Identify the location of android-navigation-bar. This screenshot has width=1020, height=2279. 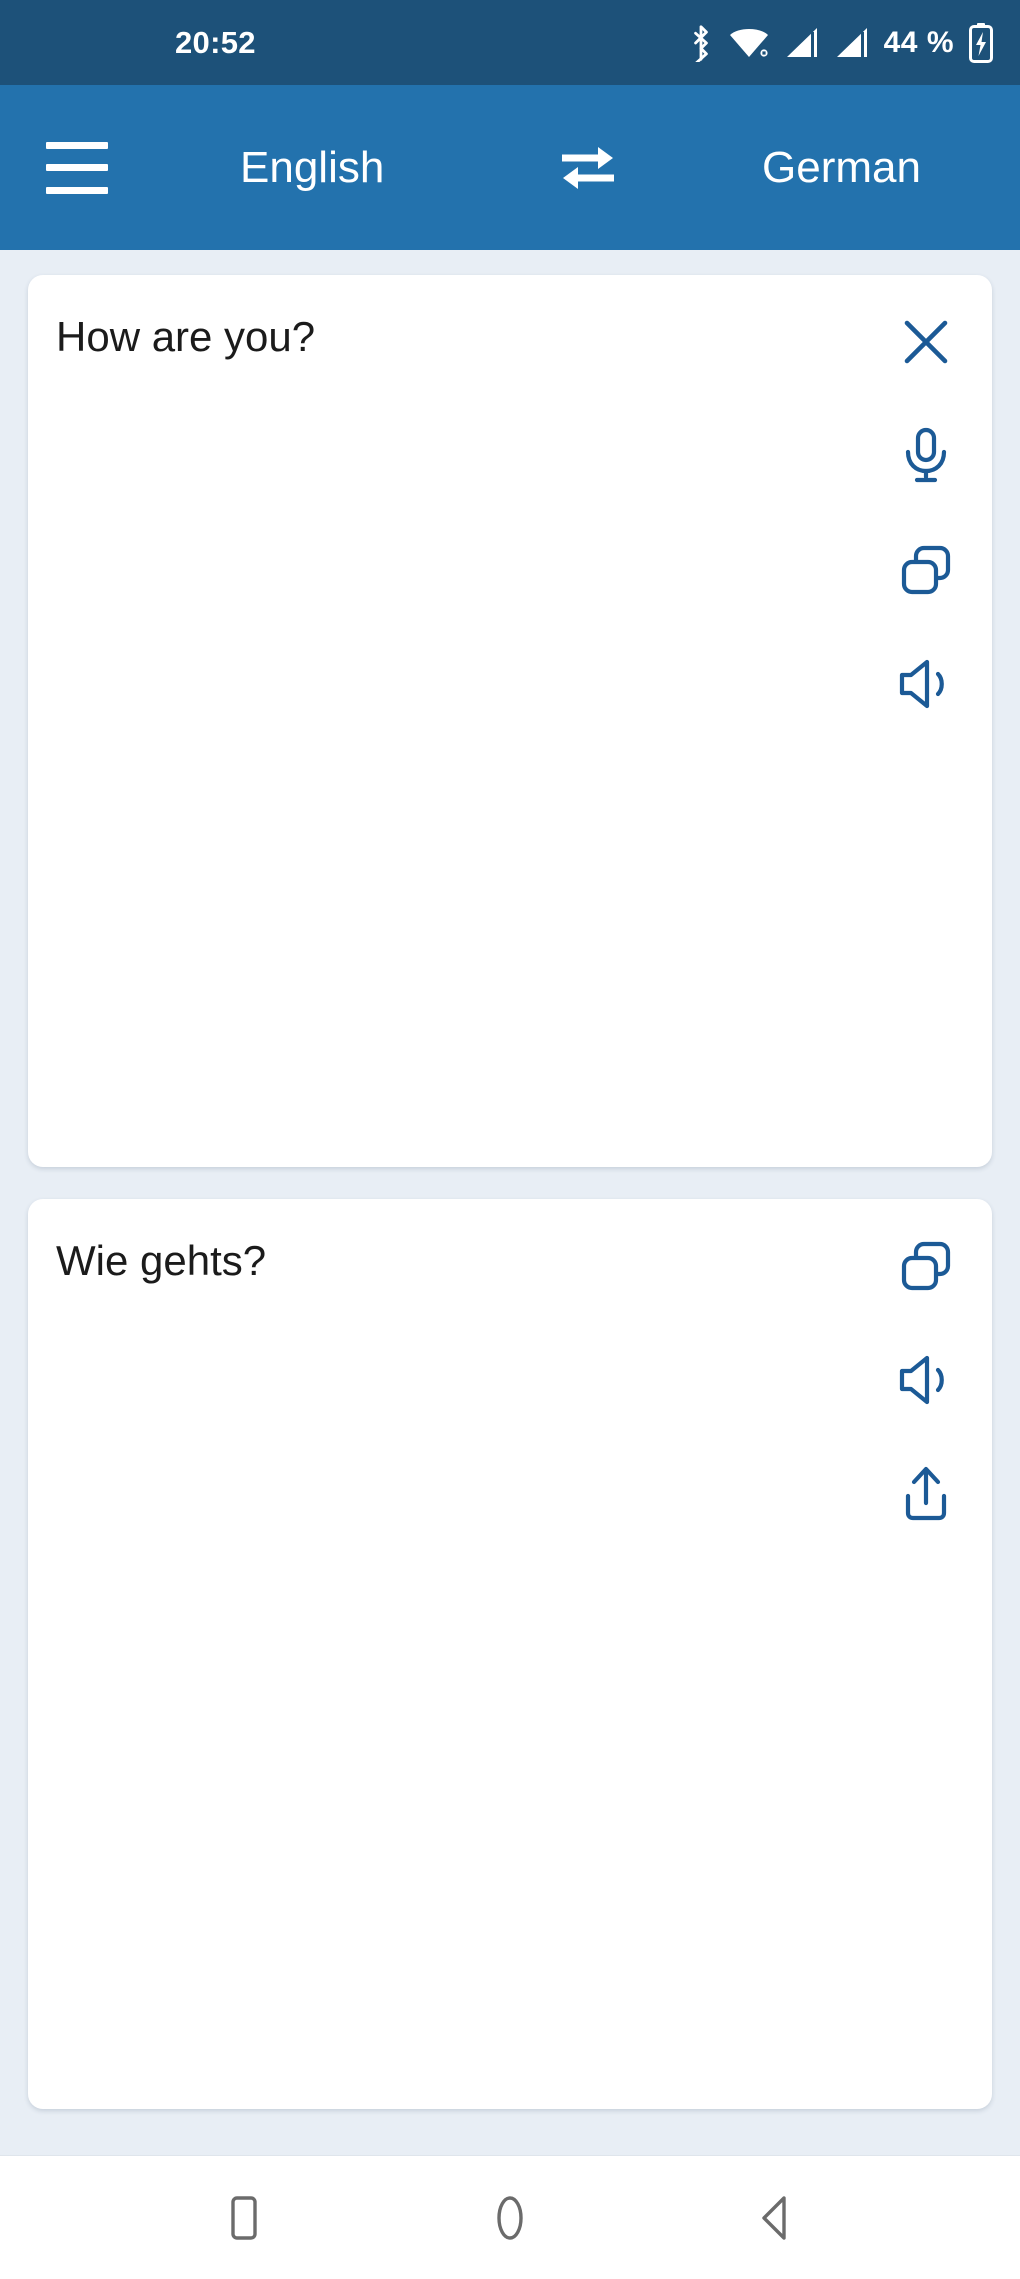
(510, 2217).